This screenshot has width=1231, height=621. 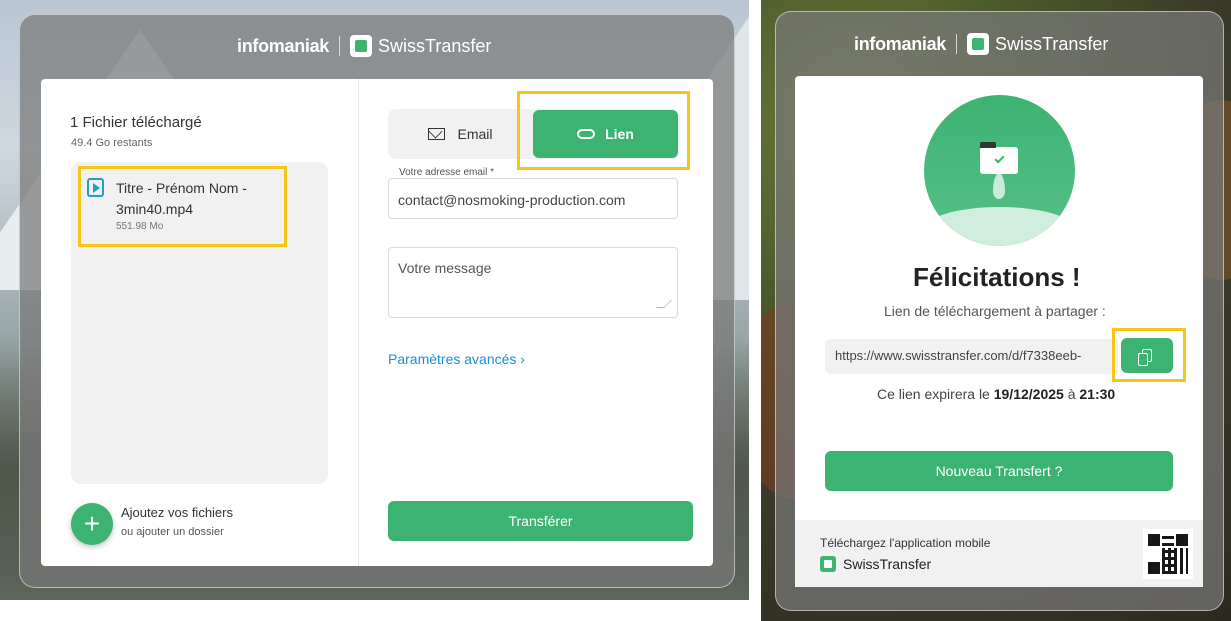 What do you see at coordinates (196, 199) in the screenshot?
I see `file-name: Titre - Prénom Nom - 3min40.mp4` at bounding box center [196, 199].